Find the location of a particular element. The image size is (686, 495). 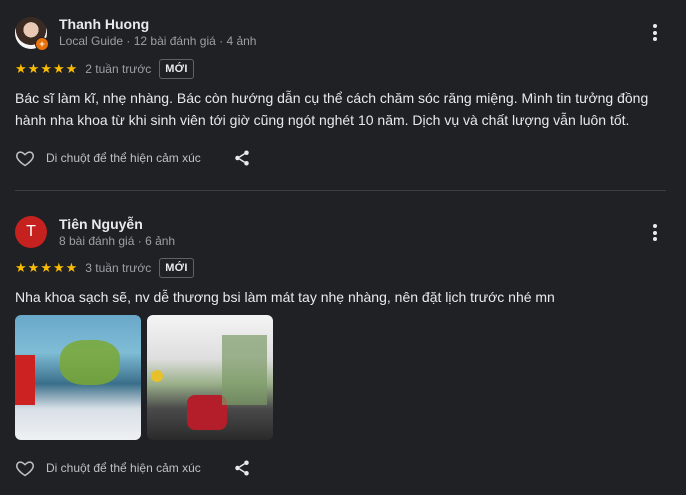

rating-row: ★ ★ ★ ★ ★ 2 tuần trước MỚI is located at coordinates (104, 69).